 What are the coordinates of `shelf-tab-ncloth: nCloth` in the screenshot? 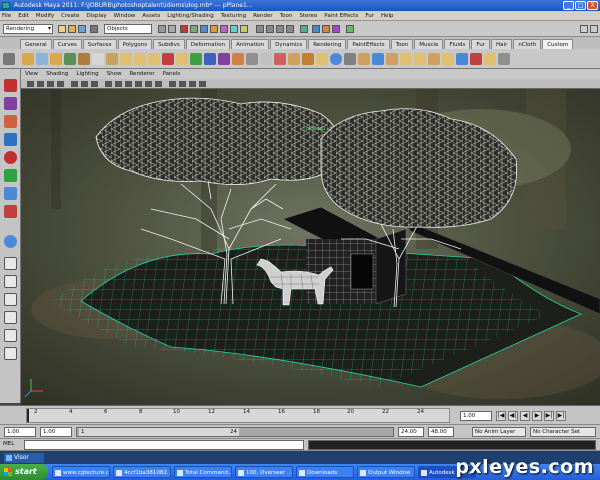 It's located at (527, 44).